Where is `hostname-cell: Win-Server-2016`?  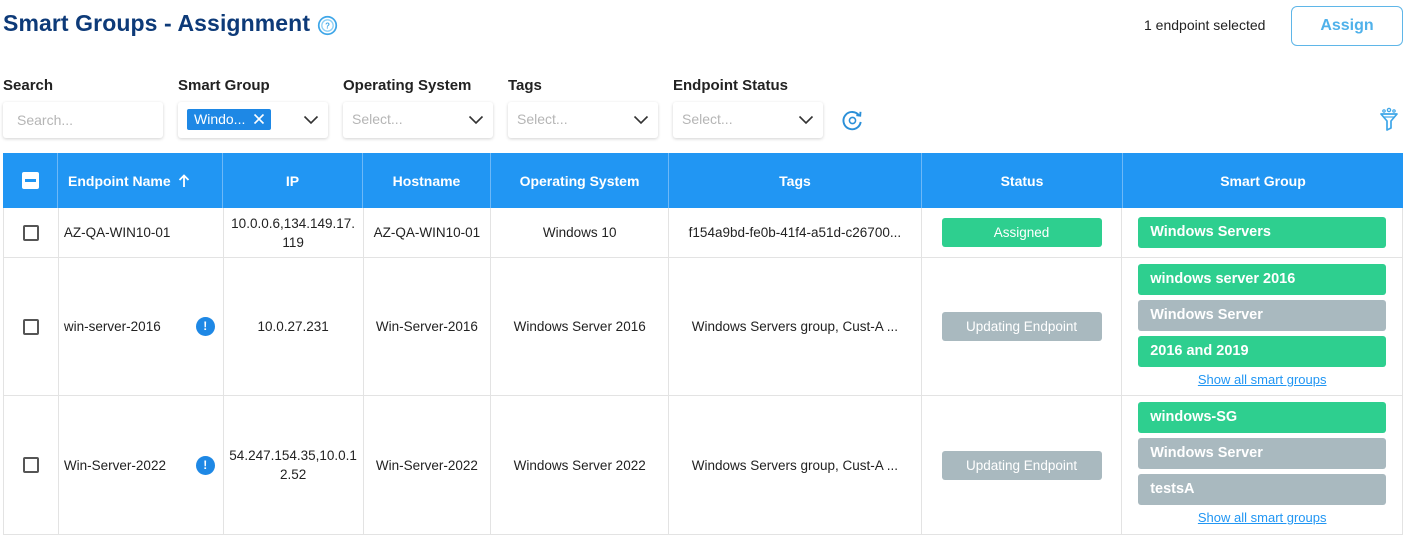 hostname-cell: Win-Server-2016 is located at coordinates (428, 326).